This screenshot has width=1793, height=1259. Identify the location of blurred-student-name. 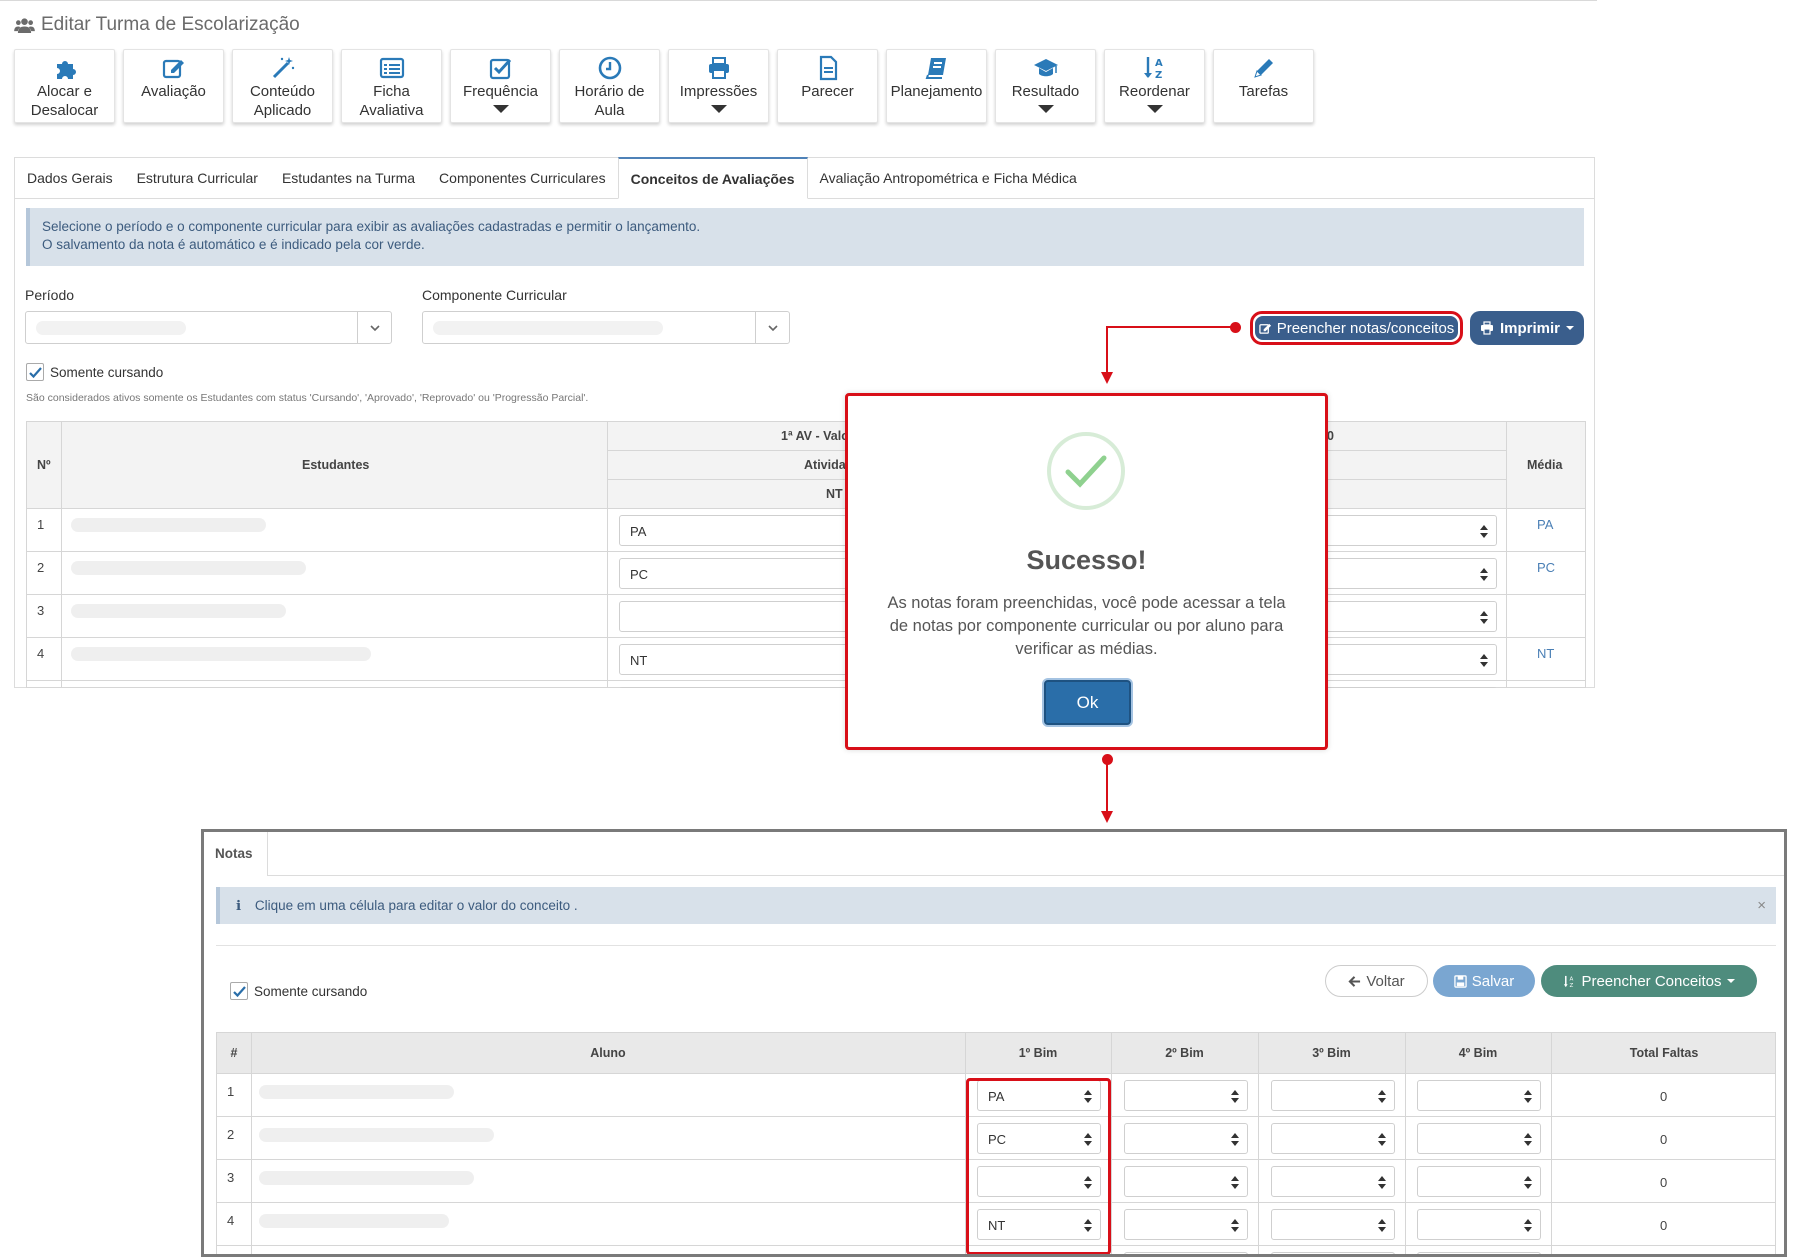
(366, 1178).